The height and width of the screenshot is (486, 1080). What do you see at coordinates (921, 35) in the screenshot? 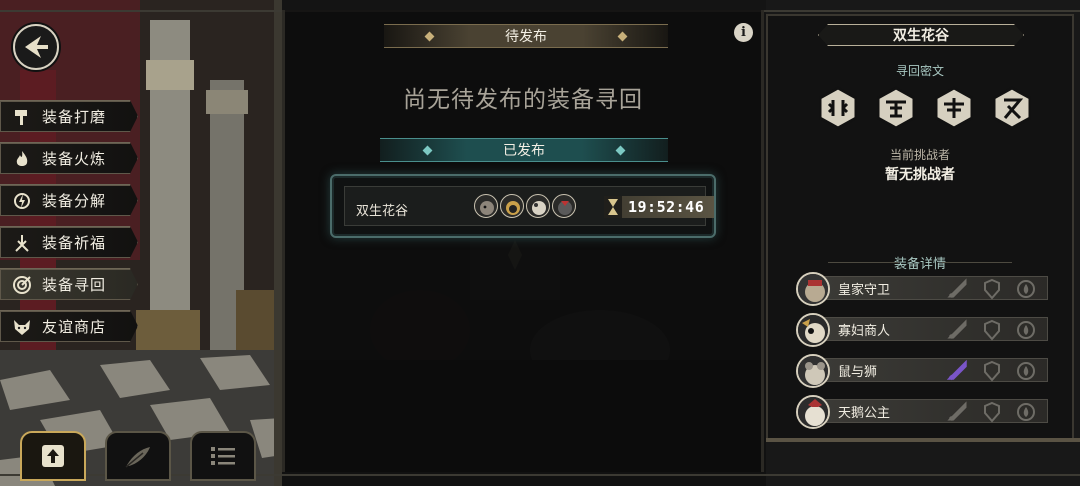
I see `panel-title: 双生花谷` at bounding box center [921, 35].